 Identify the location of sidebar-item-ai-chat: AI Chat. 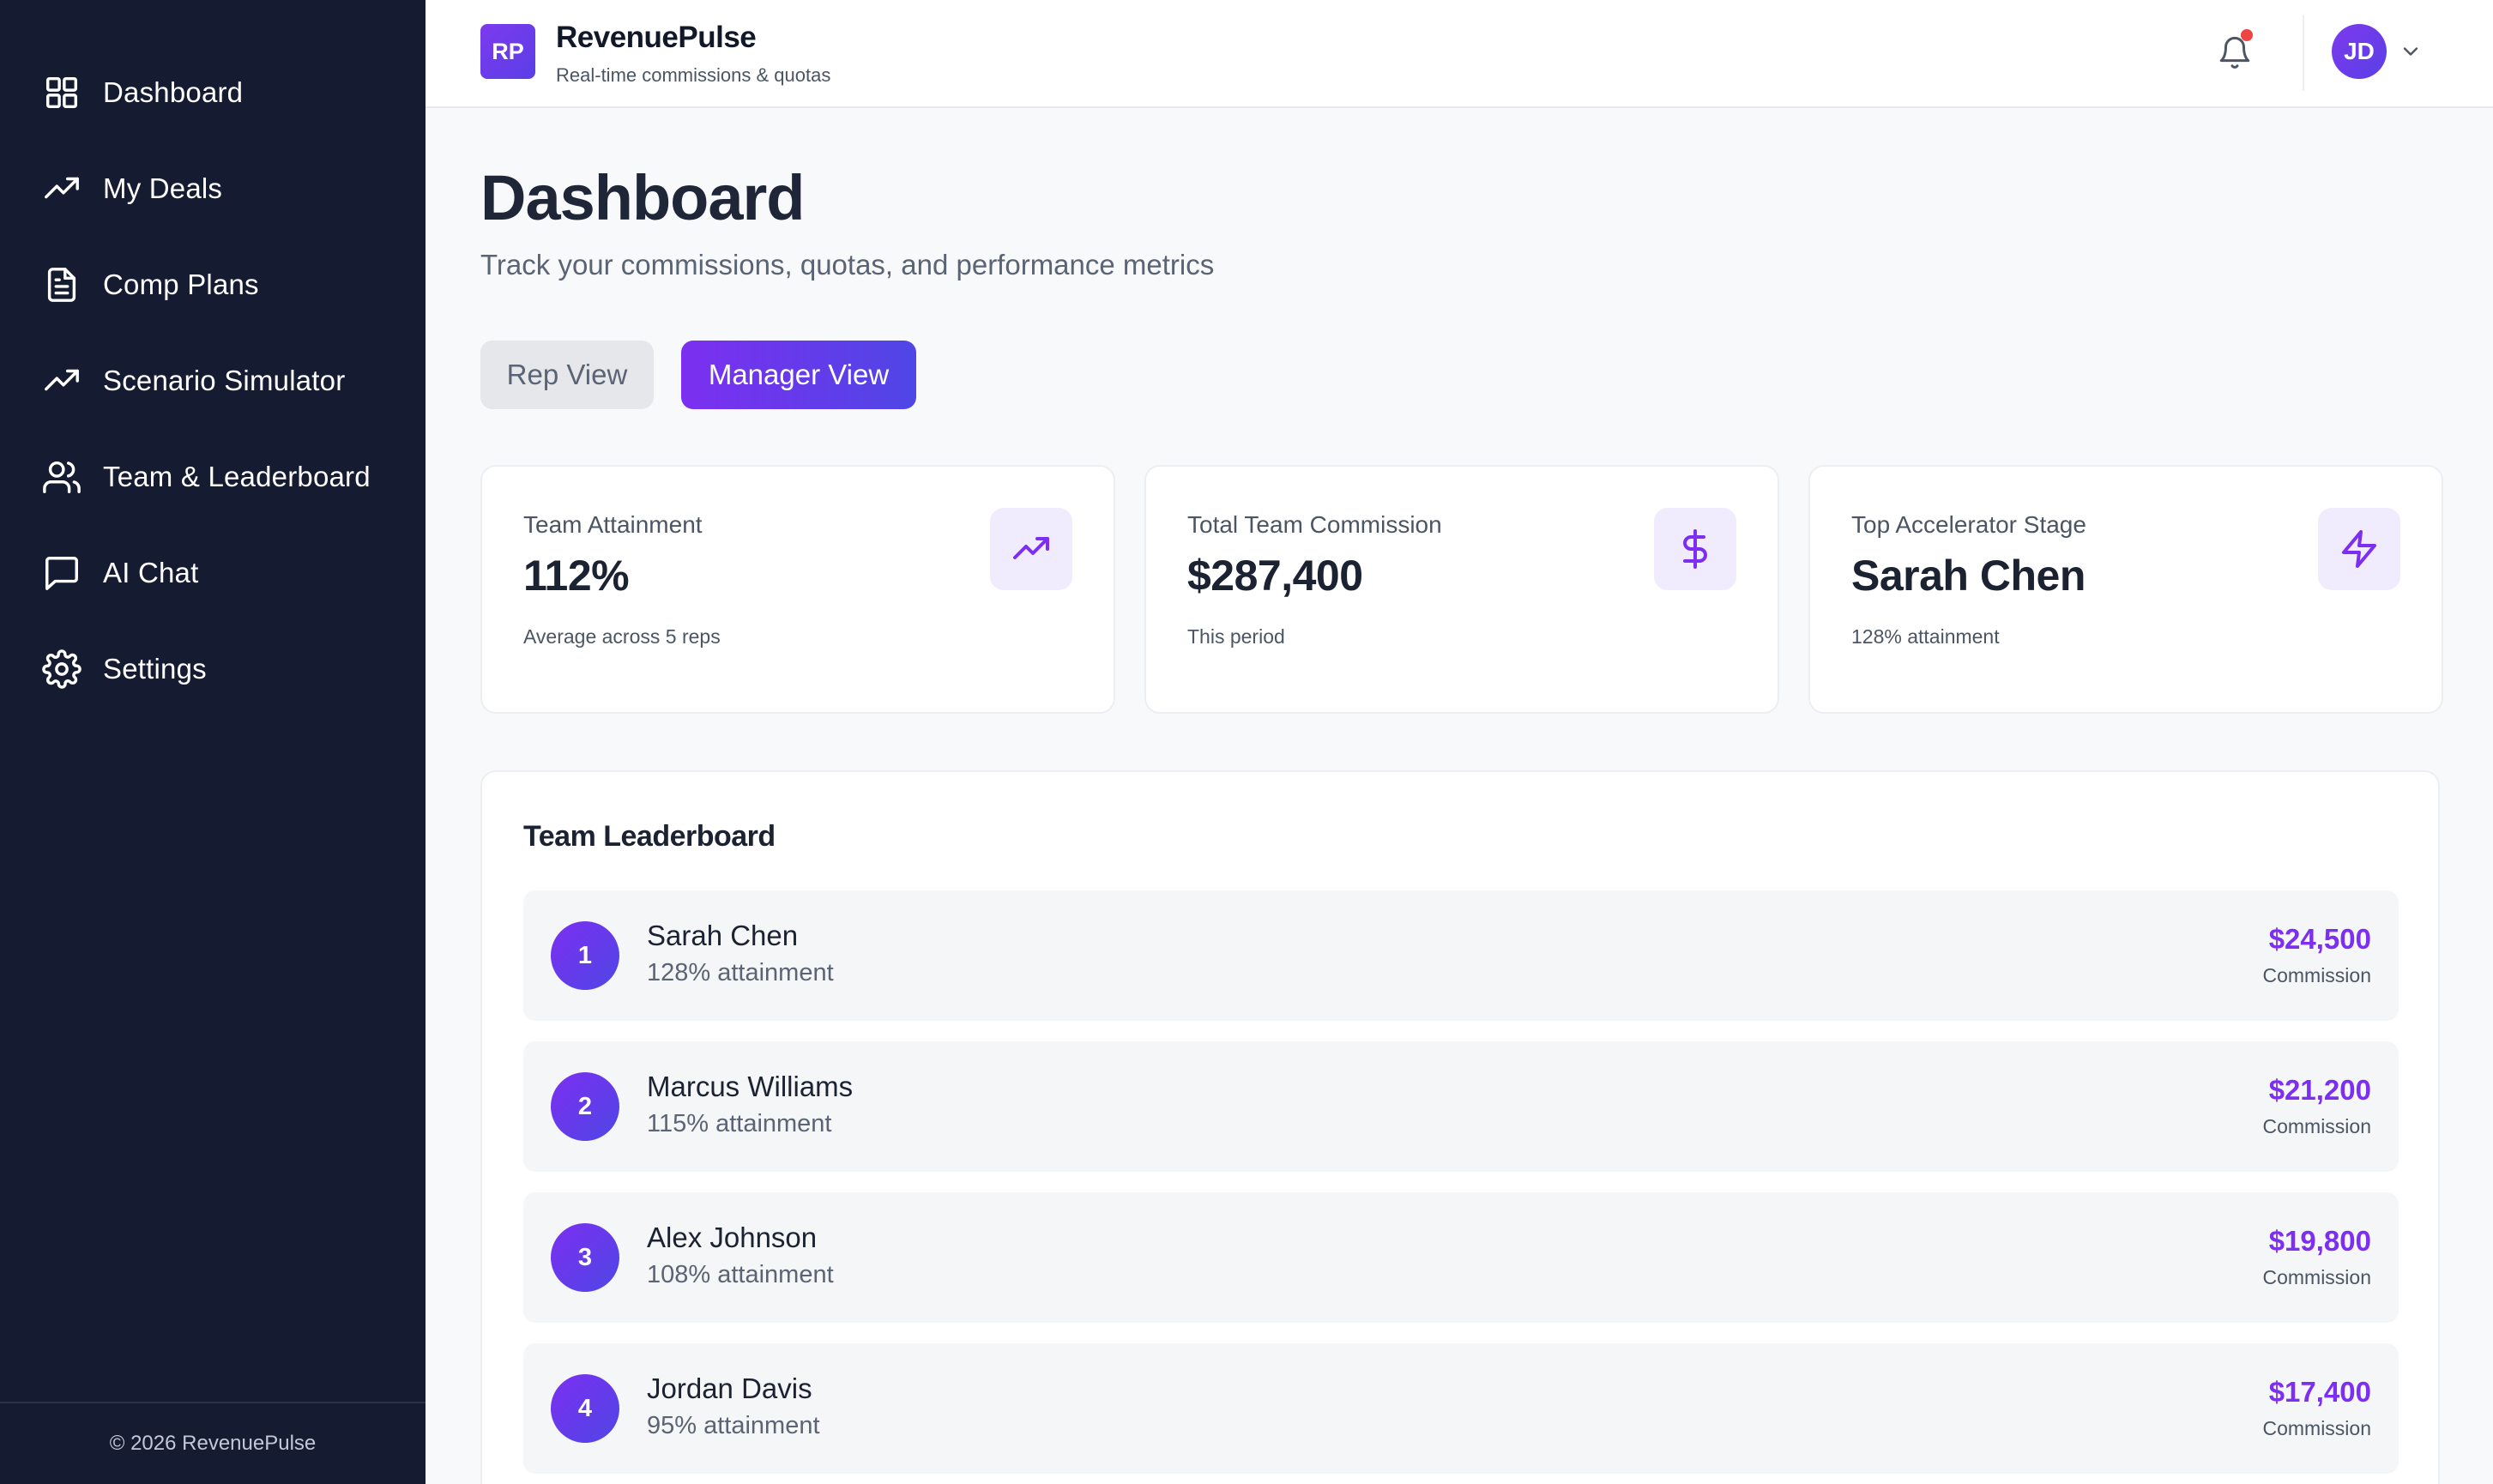
(213, 573).